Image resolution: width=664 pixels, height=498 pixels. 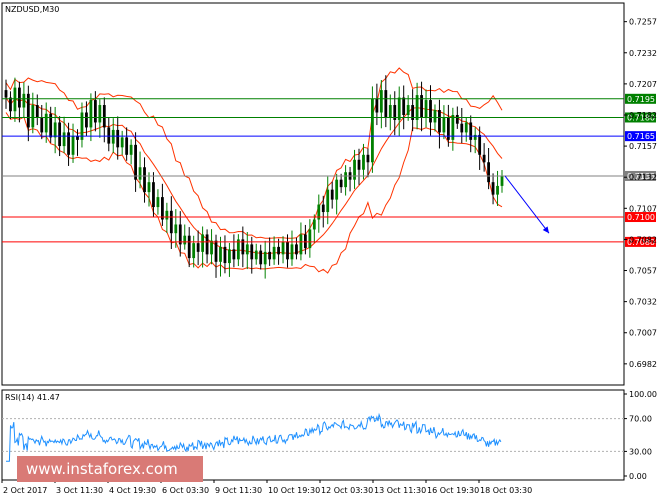 I want to click on price-tick-label: 0.7032, so click(x=643, y=302).